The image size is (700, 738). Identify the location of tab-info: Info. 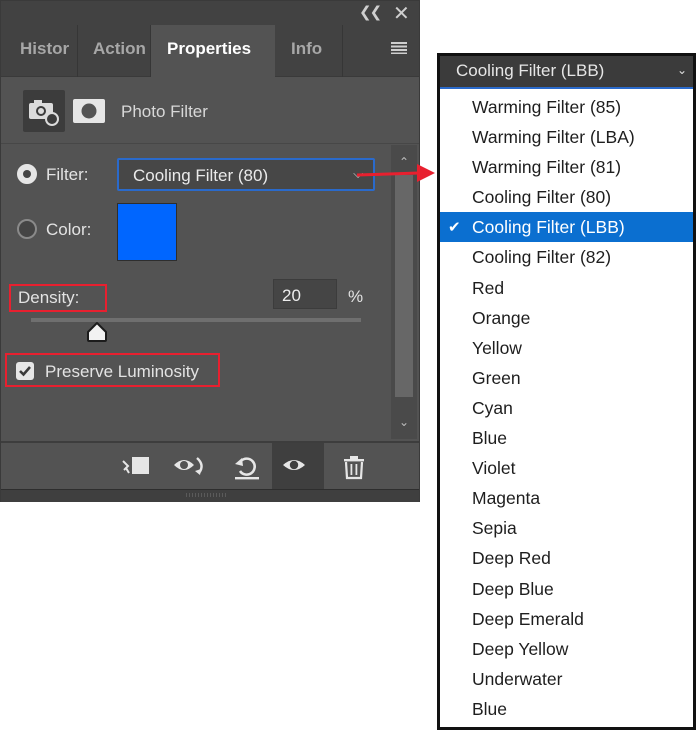
(309, 51).